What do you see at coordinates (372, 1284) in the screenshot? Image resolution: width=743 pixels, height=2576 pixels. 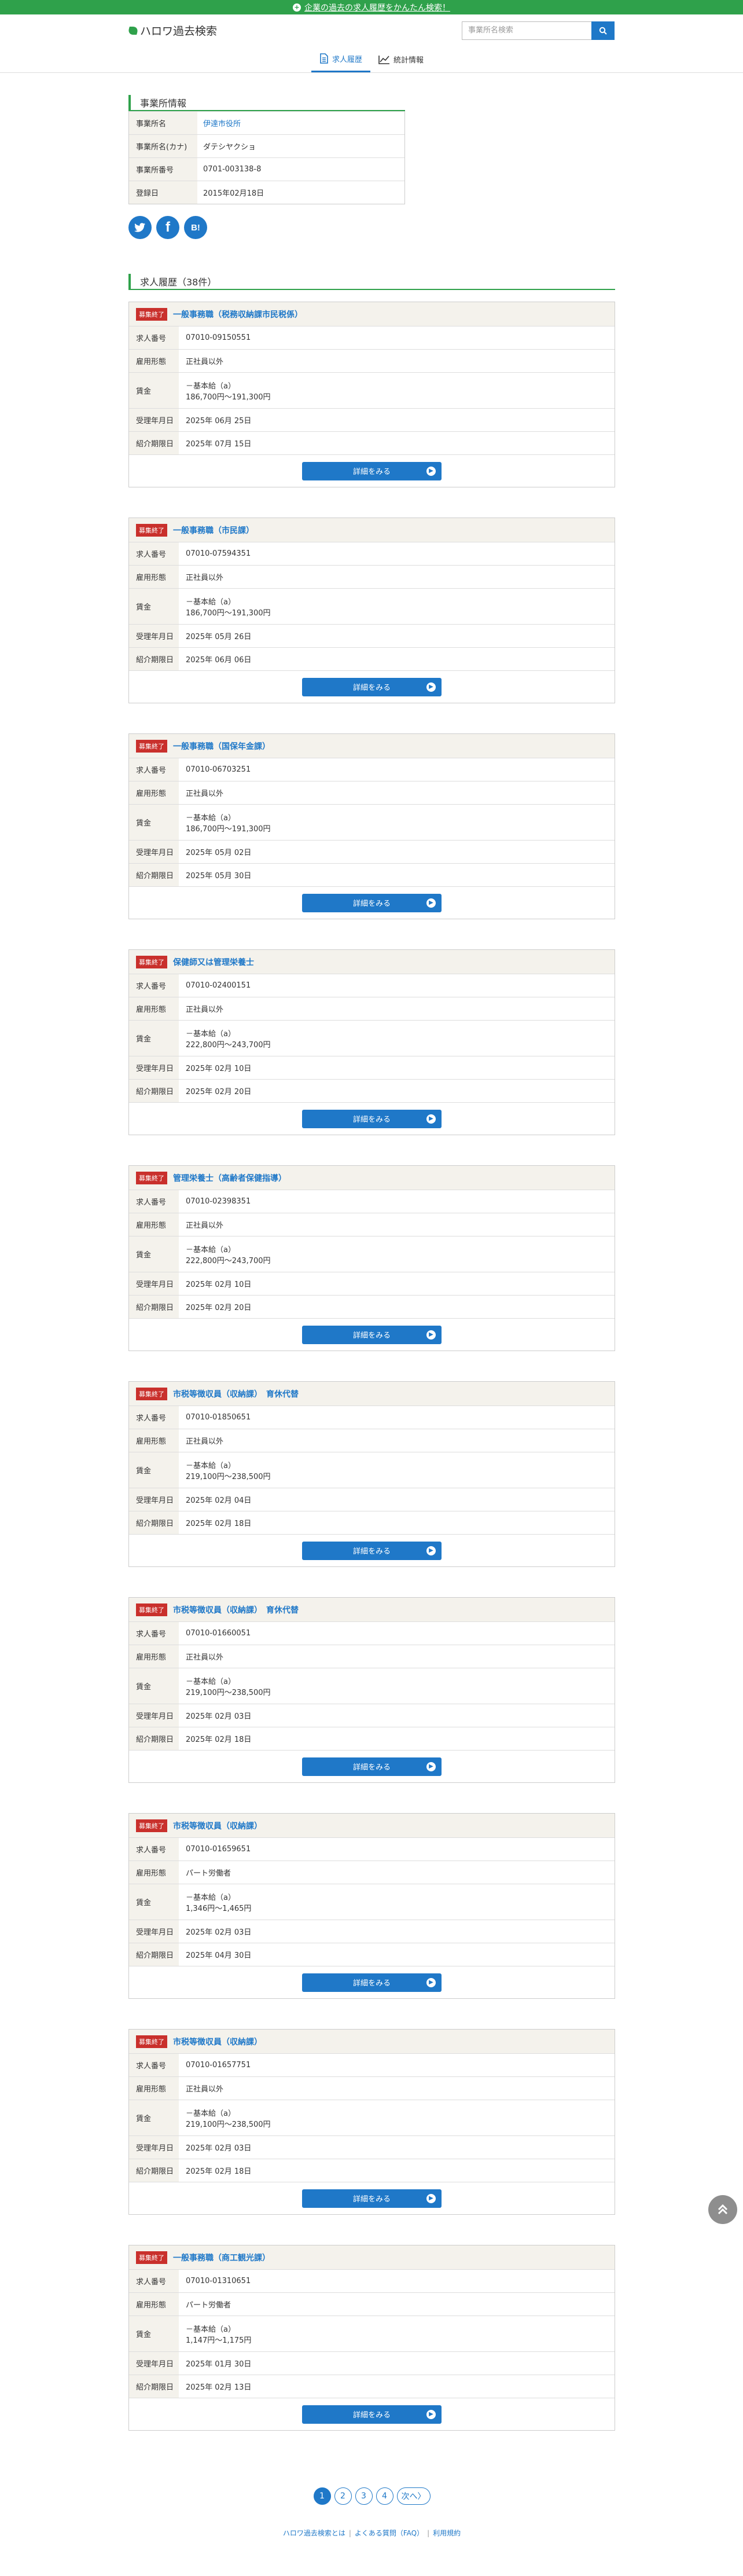 I see `job-row-received-date: 受理年月日 2025年 02月 10日` at bounding box center [372, 1284].